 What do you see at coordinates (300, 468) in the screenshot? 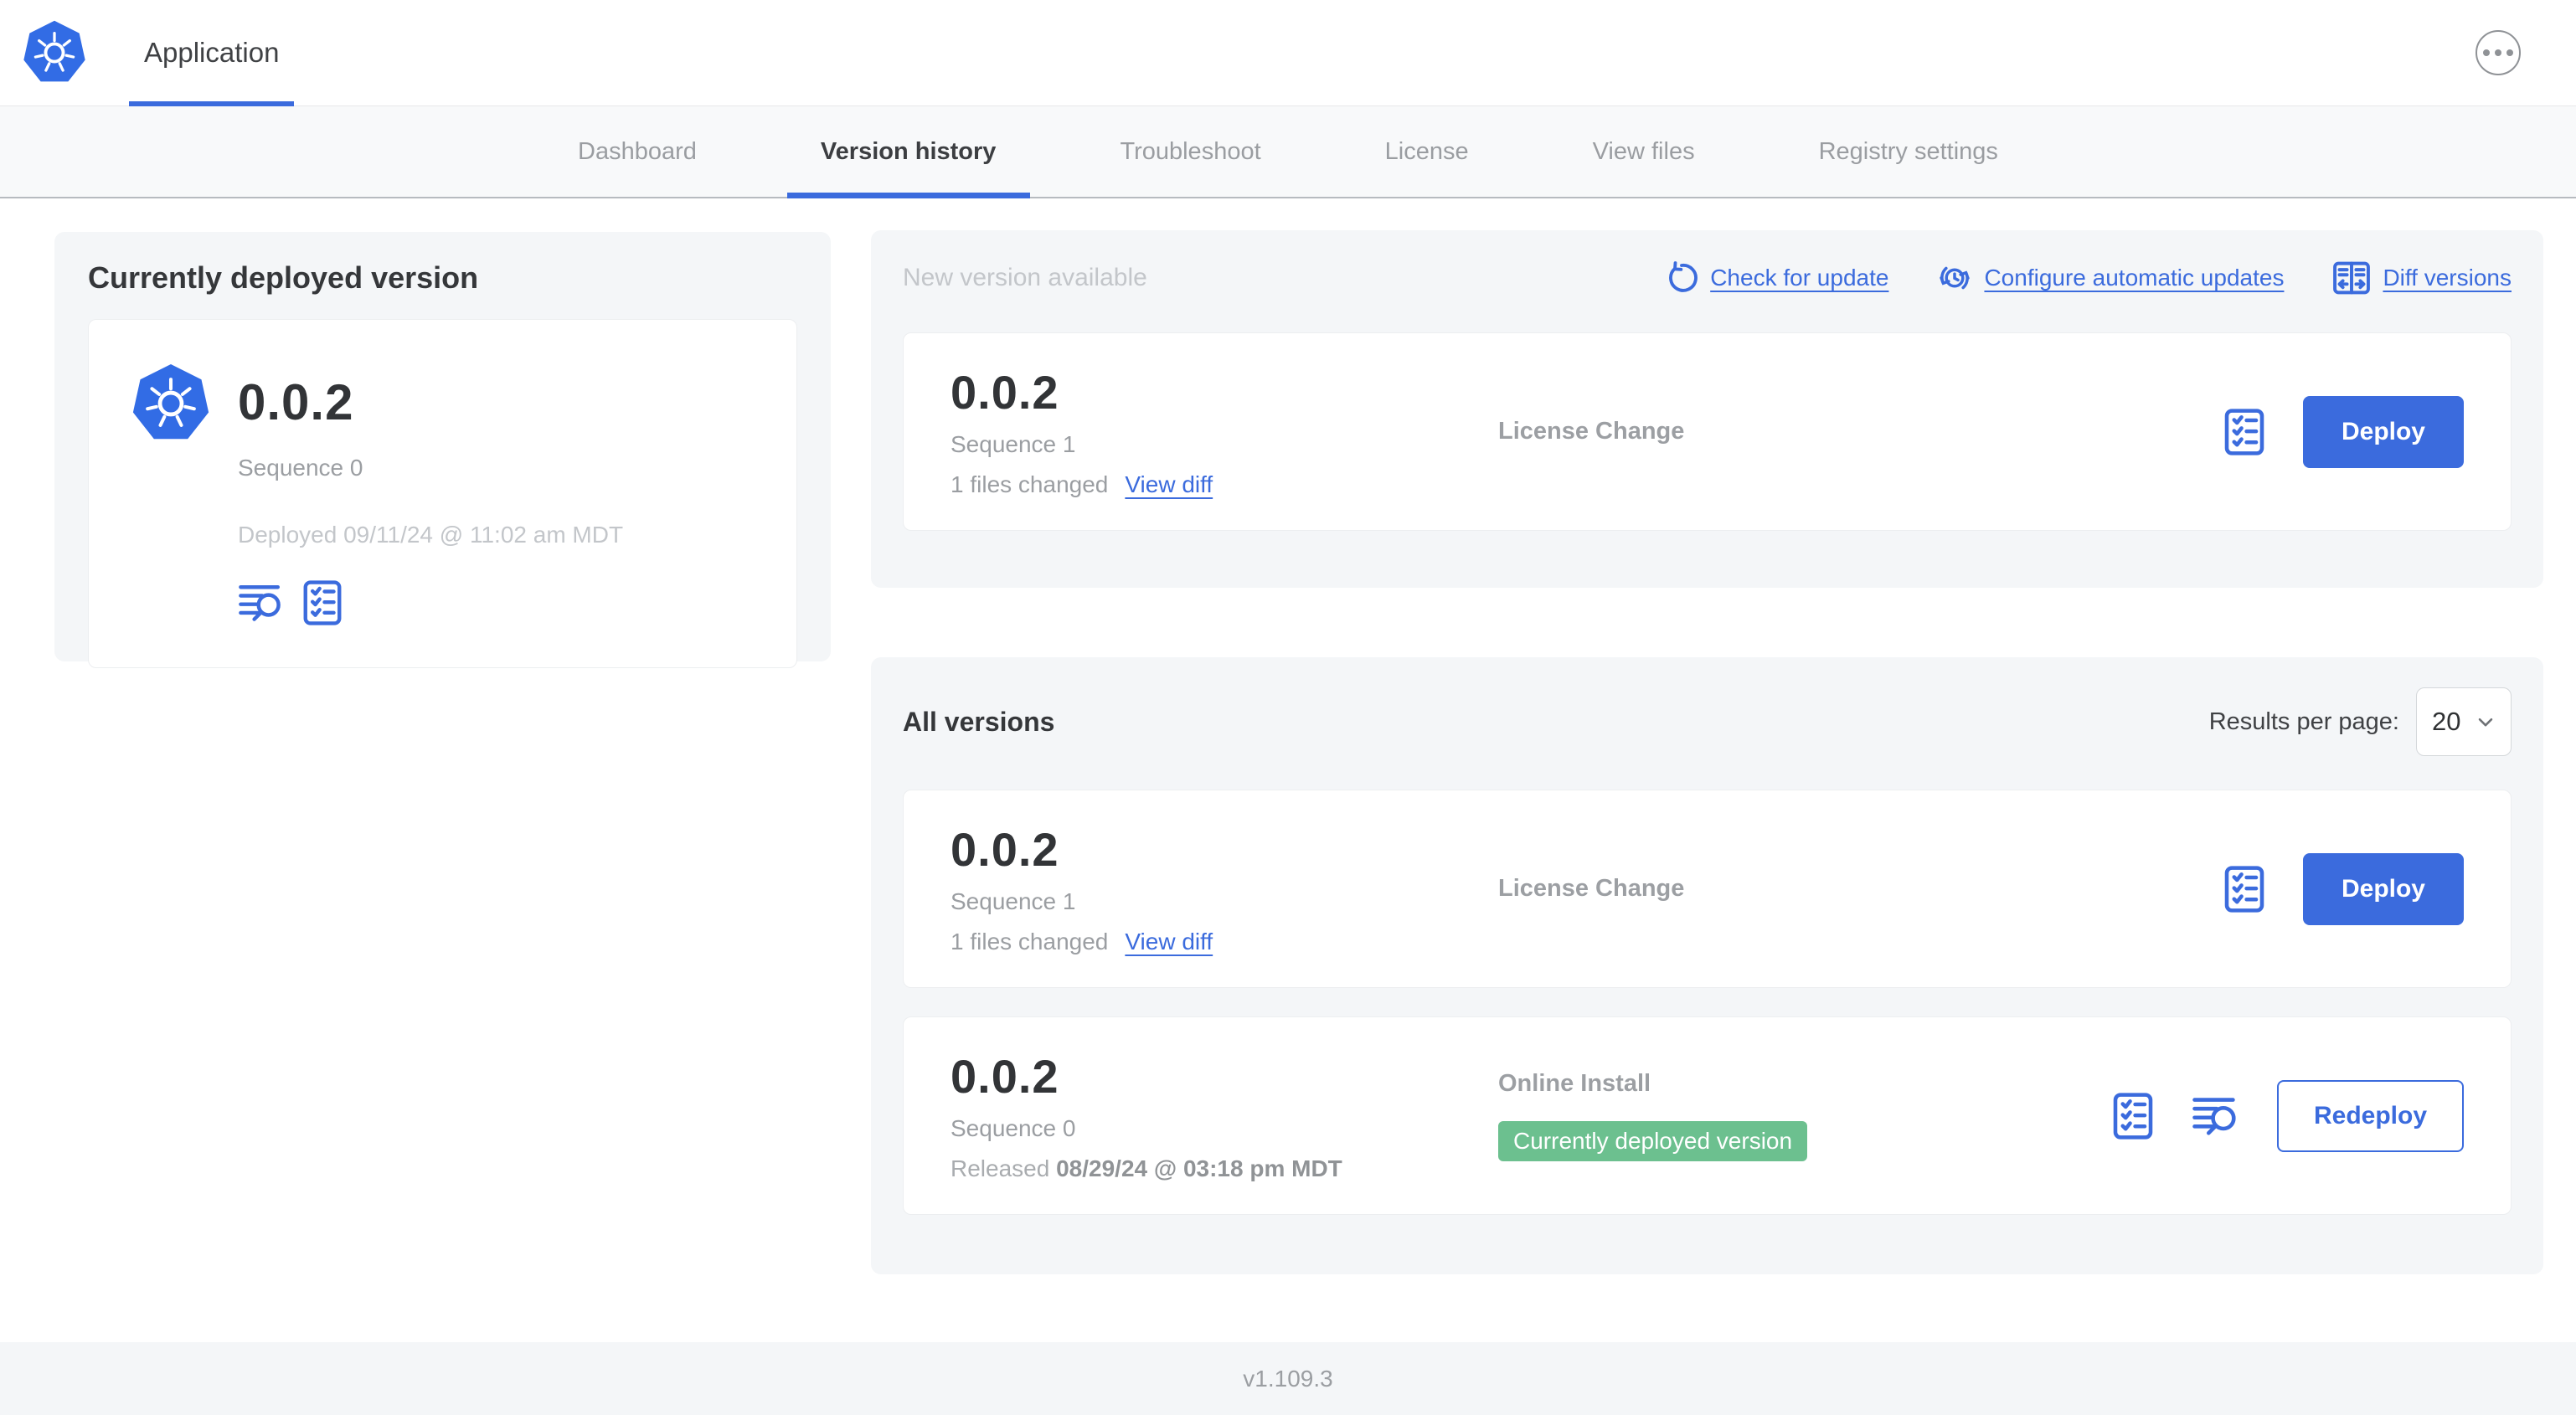
I see `deployed-sequence: Sequence 0` at bounding box center [300, 468].